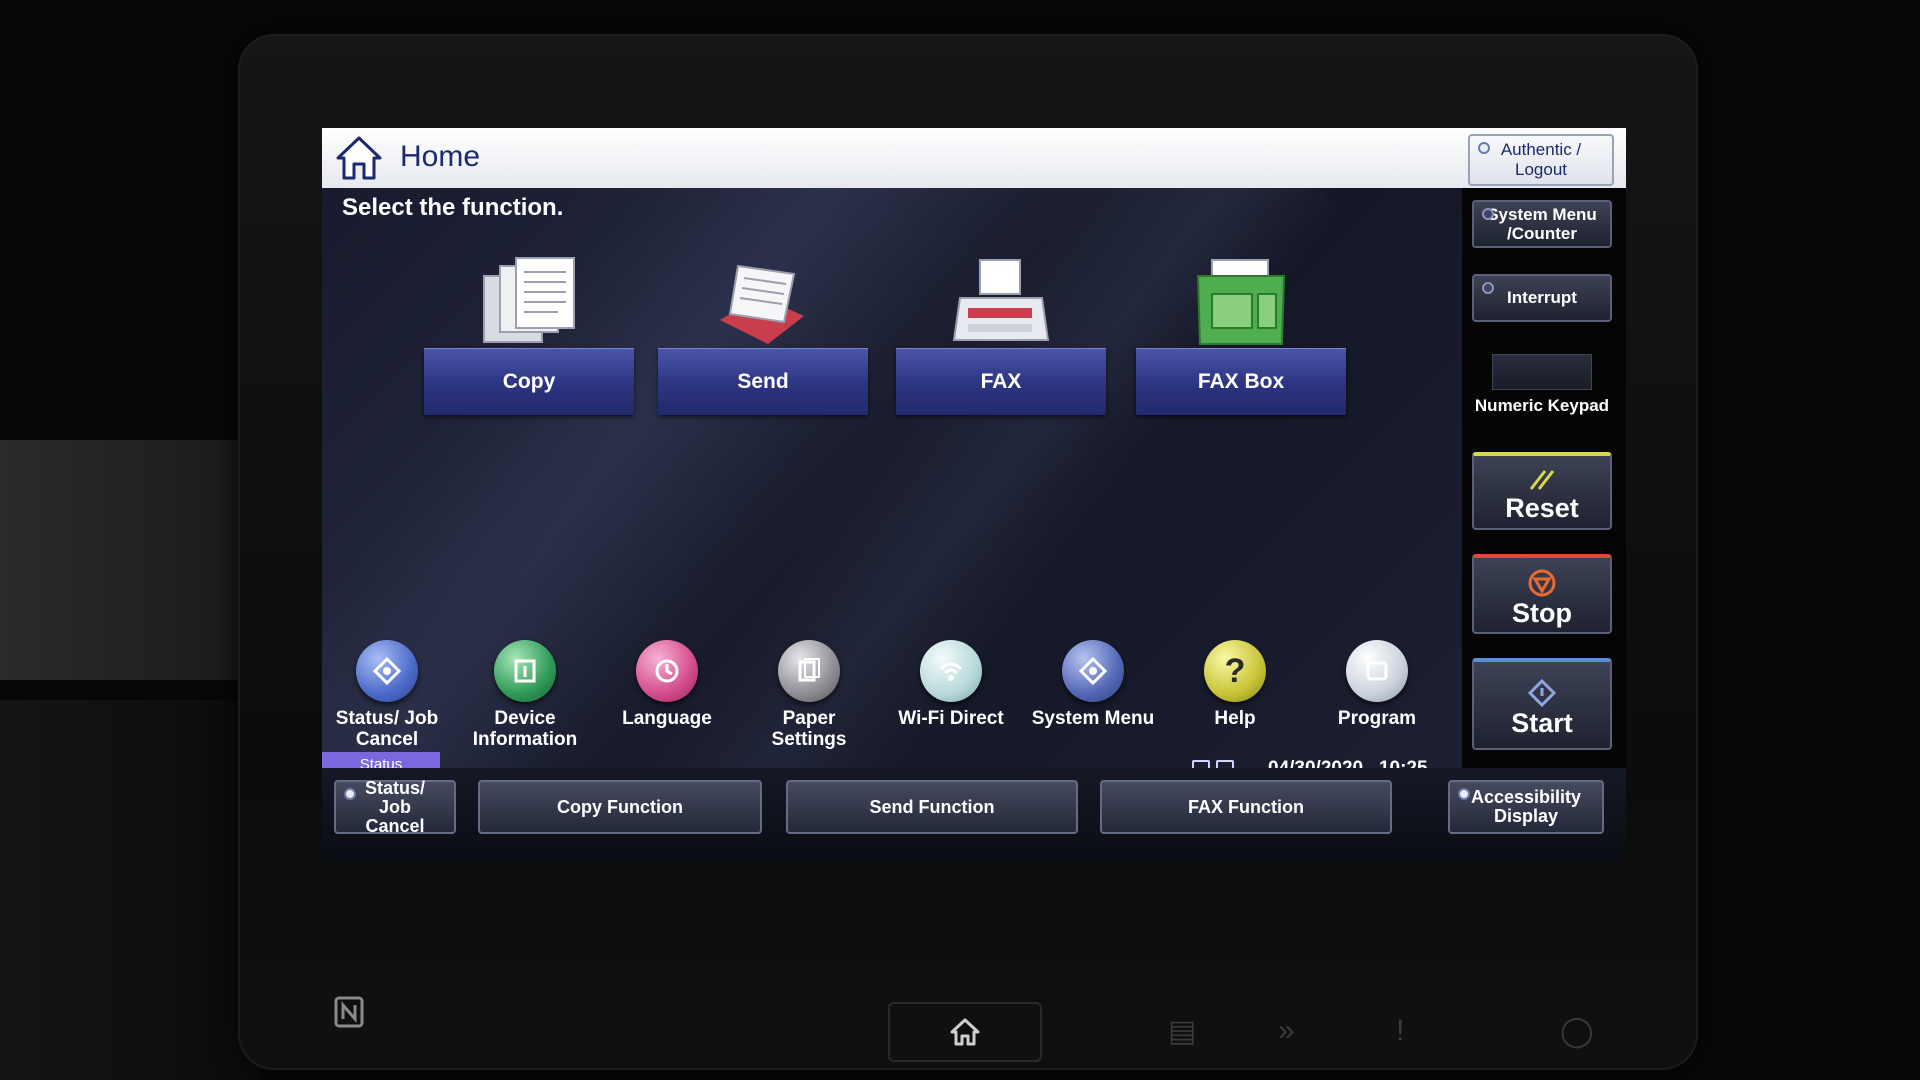 Image resolution: width=1920 pixels, height=1080 pixels. Describe the element at coordinates (763, 381) in the screenshot. I see `send-button-label: Send` at that location.